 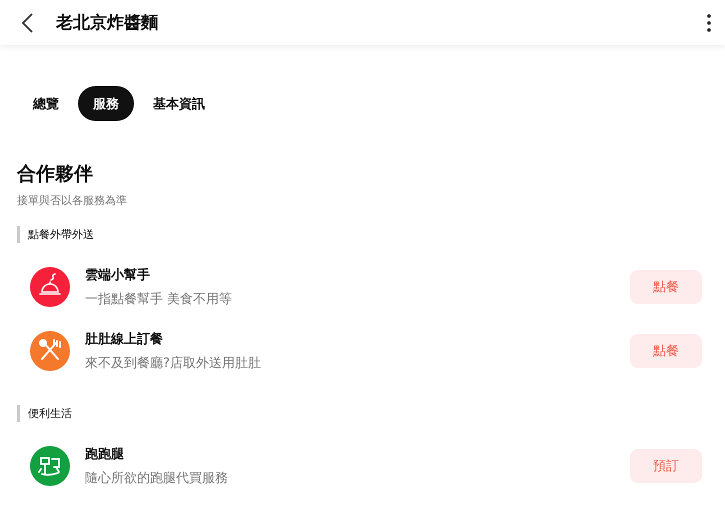 I want to click on service-name: 雲端小幫手, so click(x=118, y=275).